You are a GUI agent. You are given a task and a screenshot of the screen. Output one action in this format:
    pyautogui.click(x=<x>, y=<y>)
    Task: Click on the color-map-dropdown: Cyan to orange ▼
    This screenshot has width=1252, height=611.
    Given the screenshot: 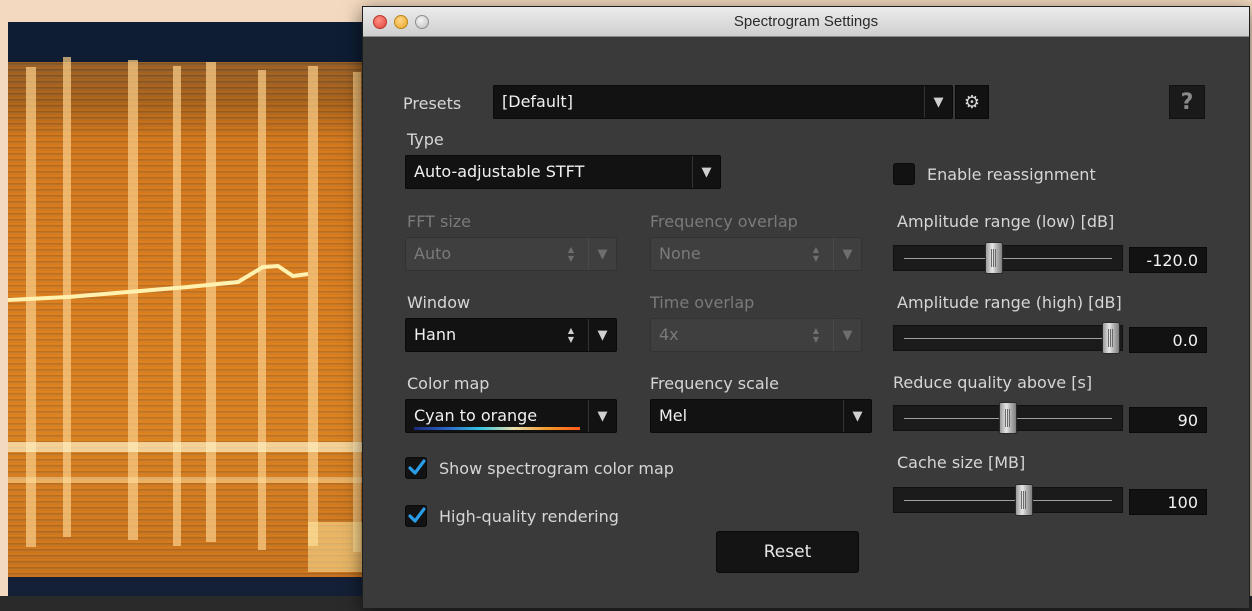 What is the action you would take?
    pyautogui.click(x=511, y=416)
    